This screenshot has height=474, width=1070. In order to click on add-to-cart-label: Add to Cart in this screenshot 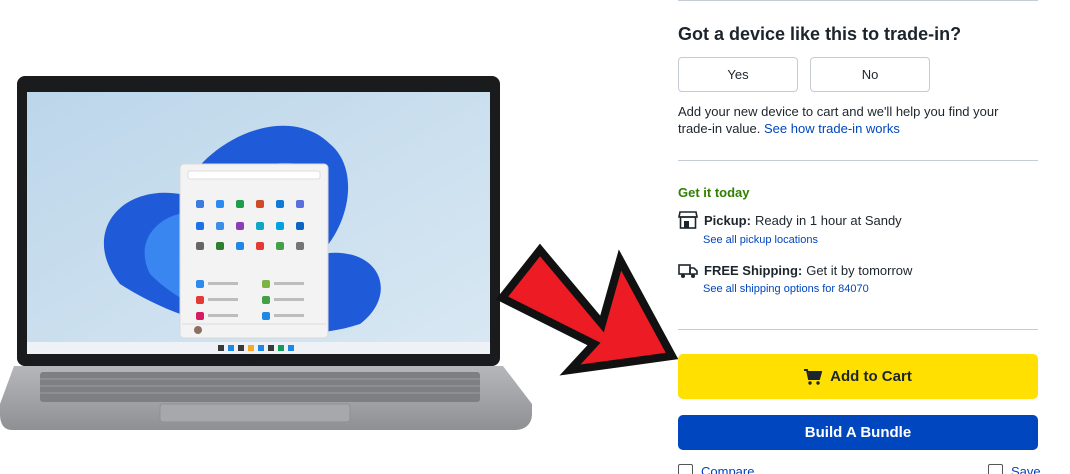, I will do `click(871, 376)`.